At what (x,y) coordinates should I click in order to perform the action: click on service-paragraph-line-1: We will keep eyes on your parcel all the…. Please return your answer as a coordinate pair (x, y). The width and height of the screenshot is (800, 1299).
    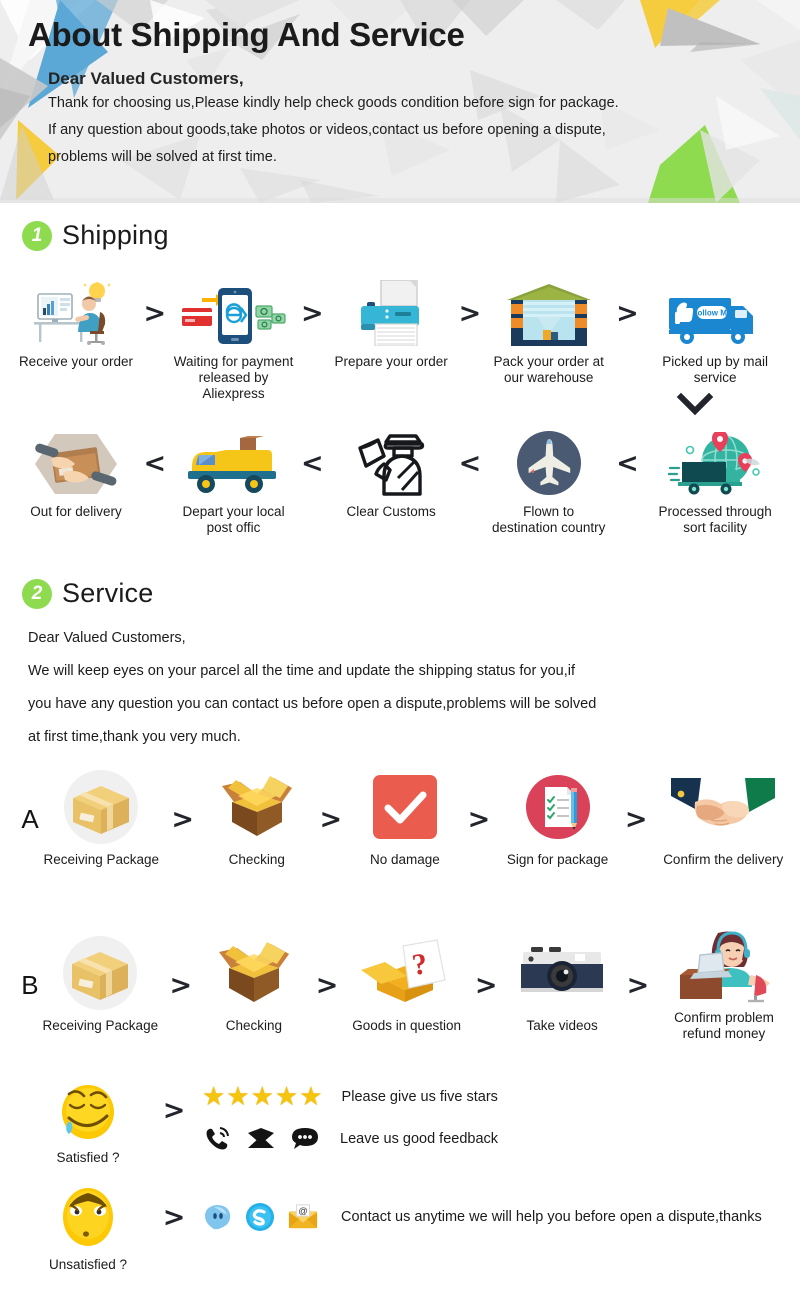
    Looking at the image, I should click on (302, 671).